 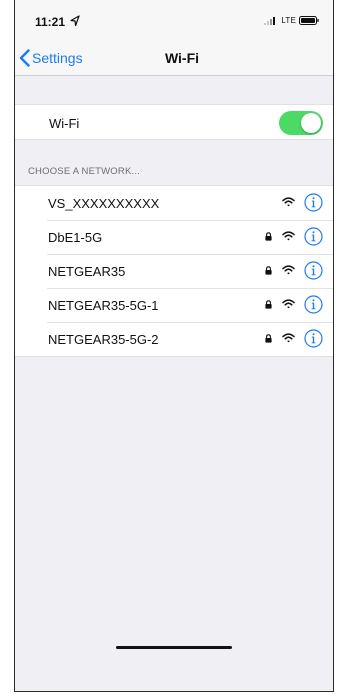 I want to click on network-name: NETGEAR35, so click(x=87, y=271).